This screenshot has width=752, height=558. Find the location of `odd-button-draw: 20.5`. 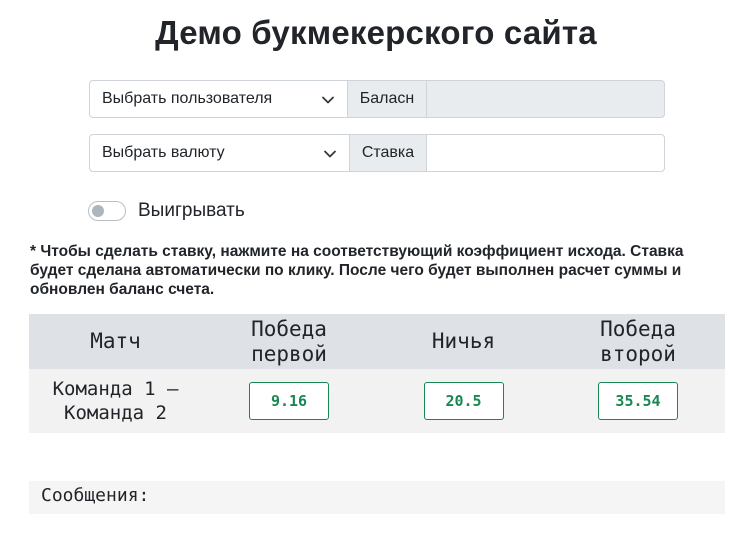

odd-button-draw: 20.5 is located at coordinates (463, 401).